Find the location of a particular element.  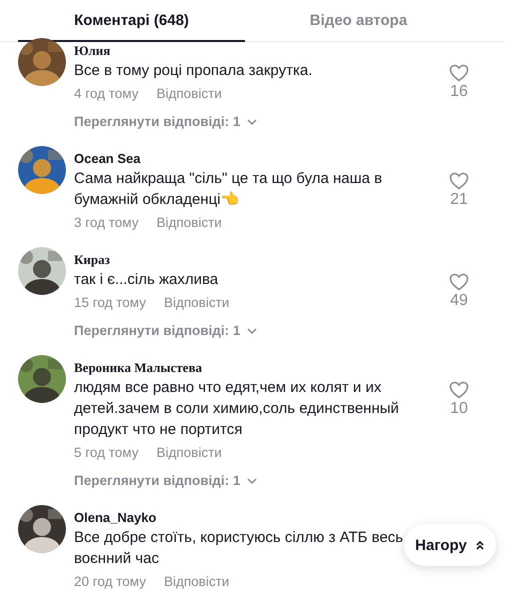

comment-time: 15 год тому is located at coordinates (110, 303).